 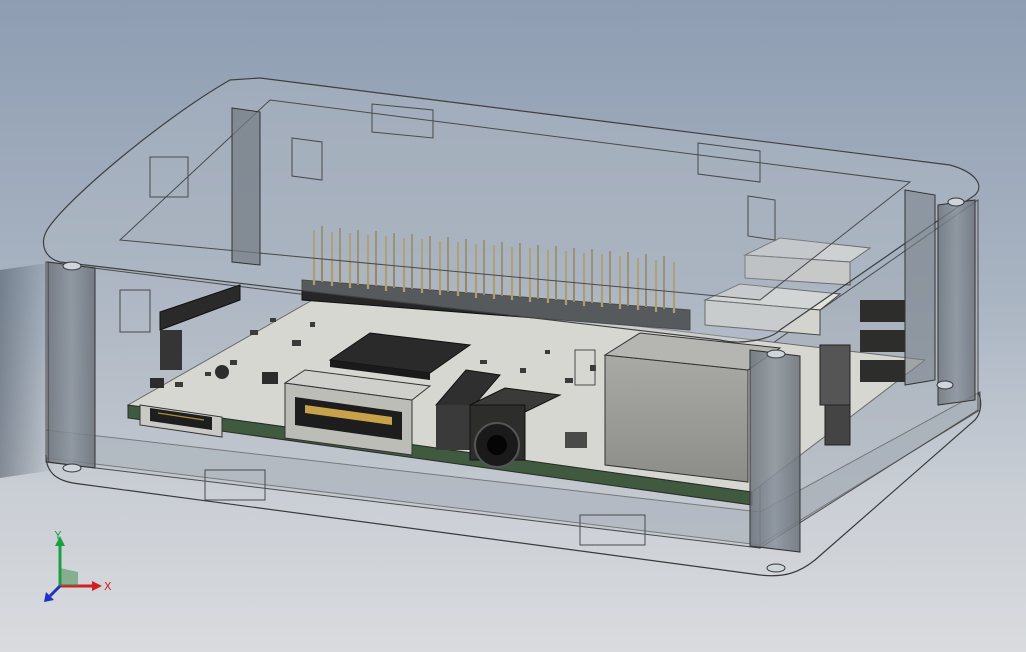 I want to click on triad-plane, so click(x=69, y=577).